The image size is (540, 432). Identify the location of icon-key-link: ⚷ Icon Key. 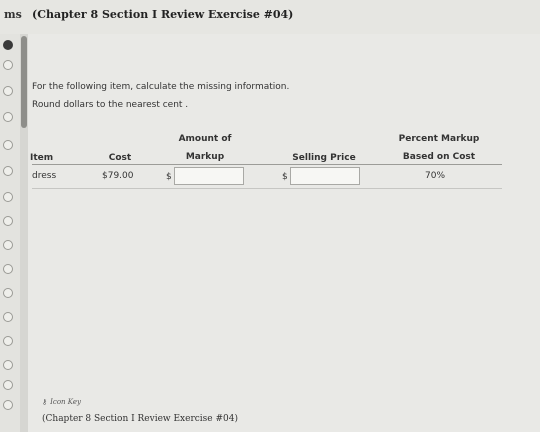
(61, 402).